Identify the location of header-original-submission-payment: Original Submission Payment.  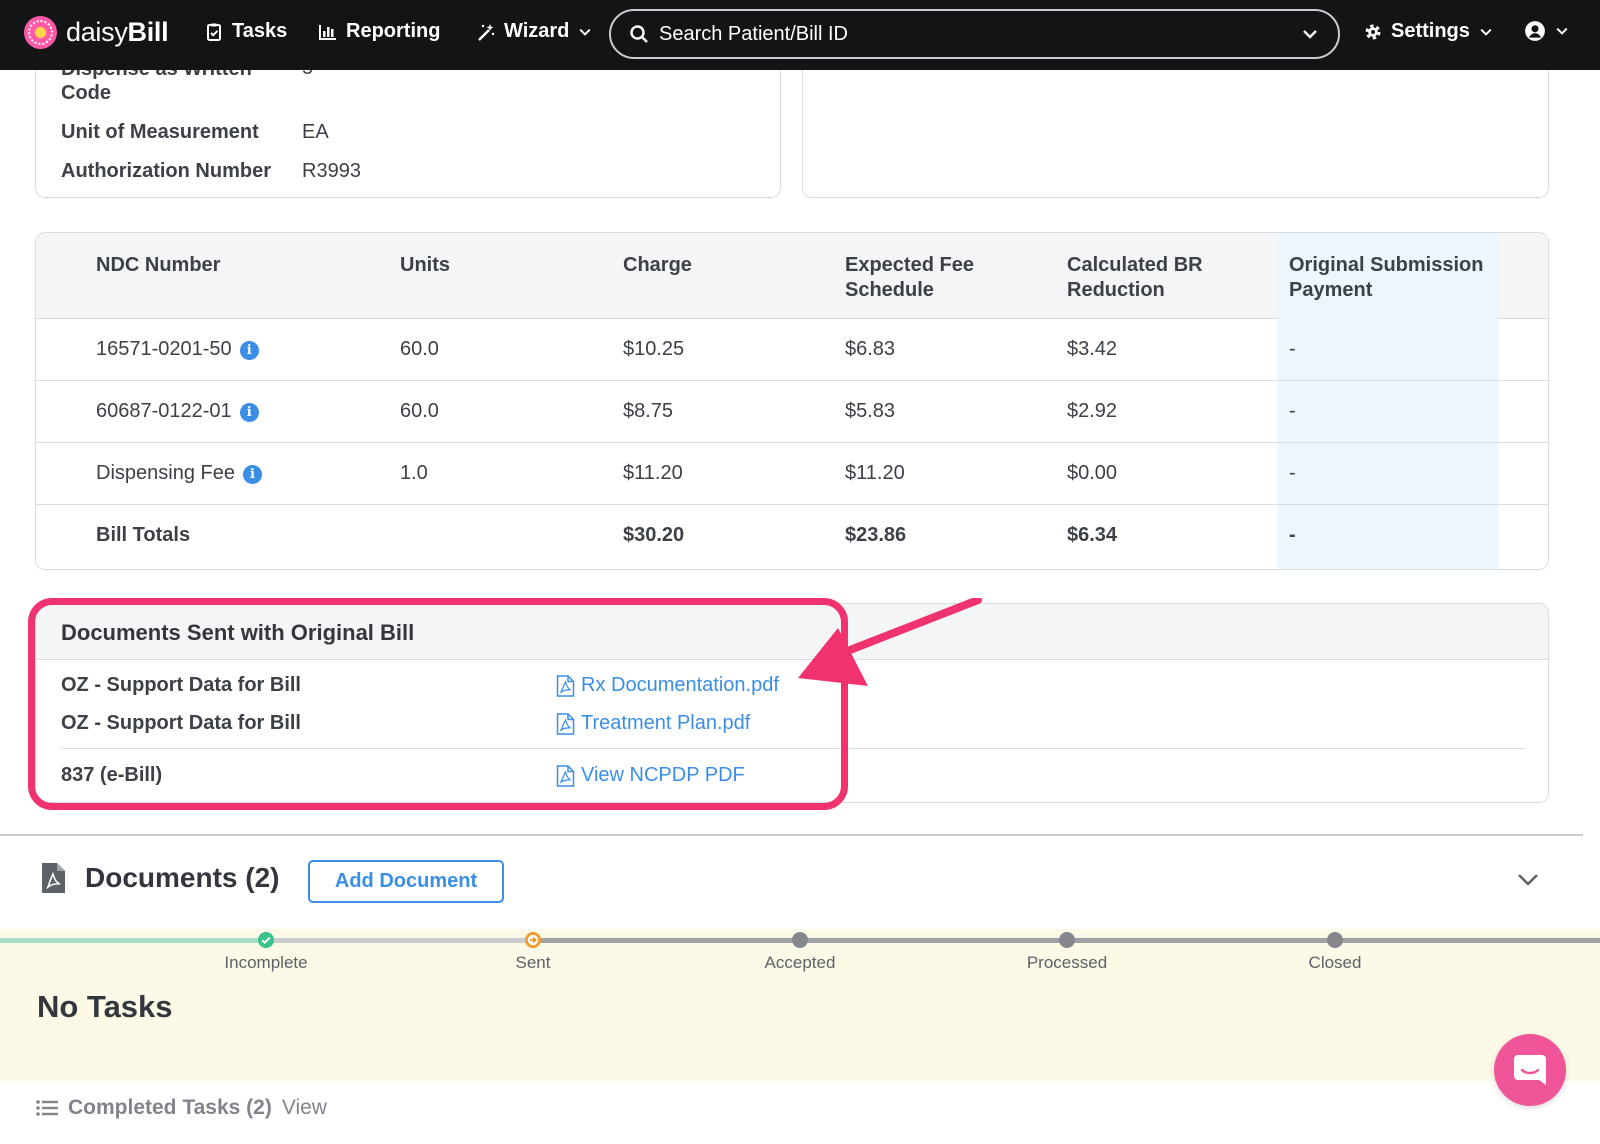
(1386, 277).